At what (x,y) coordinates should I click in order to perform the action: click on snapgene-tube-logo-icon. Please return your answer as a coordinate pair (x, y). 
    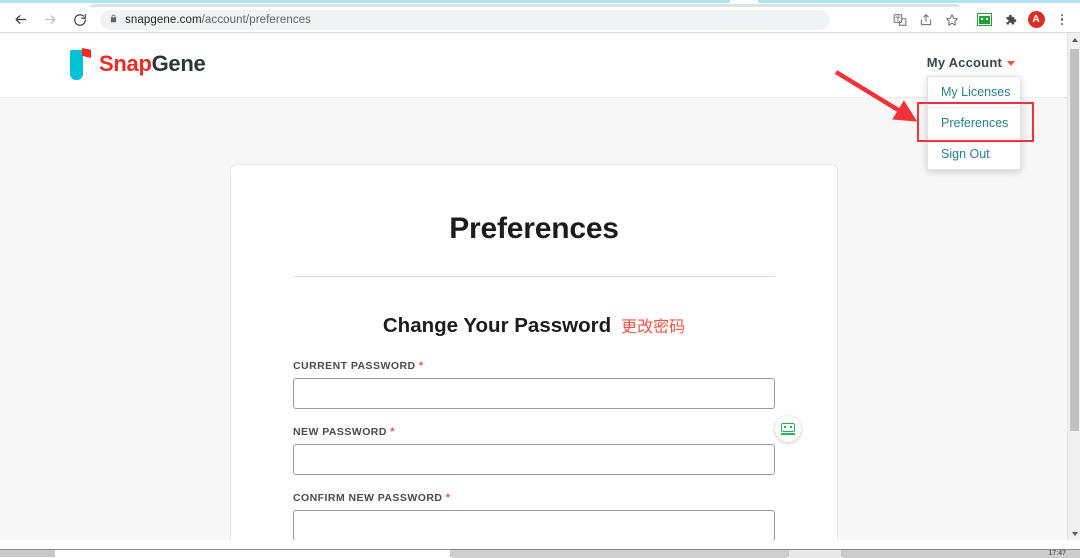
    Looking at the image, I should click on (80, 63).